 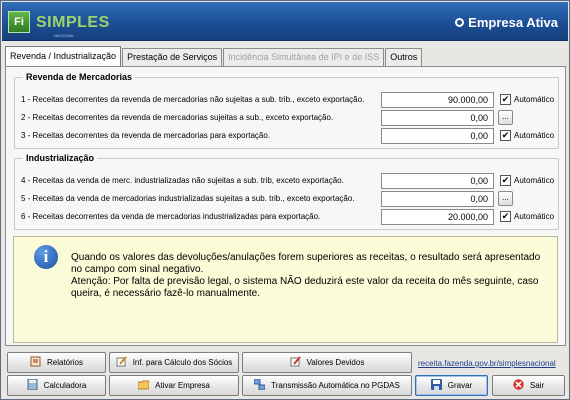 I want to click on tab-incidencia-simultanea: Incidência Simultânea de IPI e de ISS, so click(x=304, y=57).